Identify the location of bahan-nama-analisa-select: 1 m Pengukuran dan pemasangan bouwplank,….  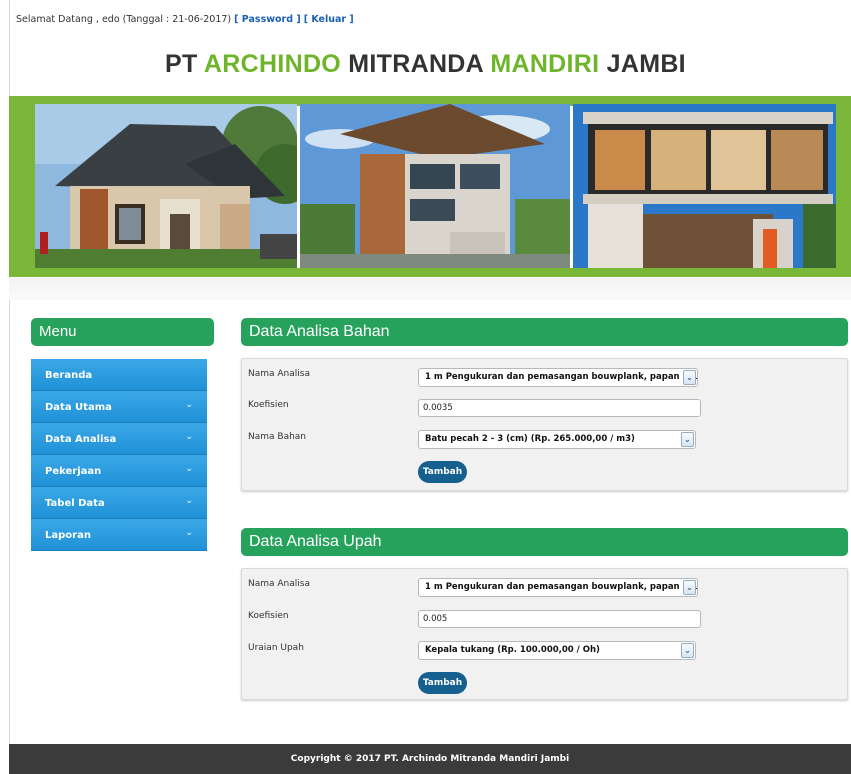
(558, 377).